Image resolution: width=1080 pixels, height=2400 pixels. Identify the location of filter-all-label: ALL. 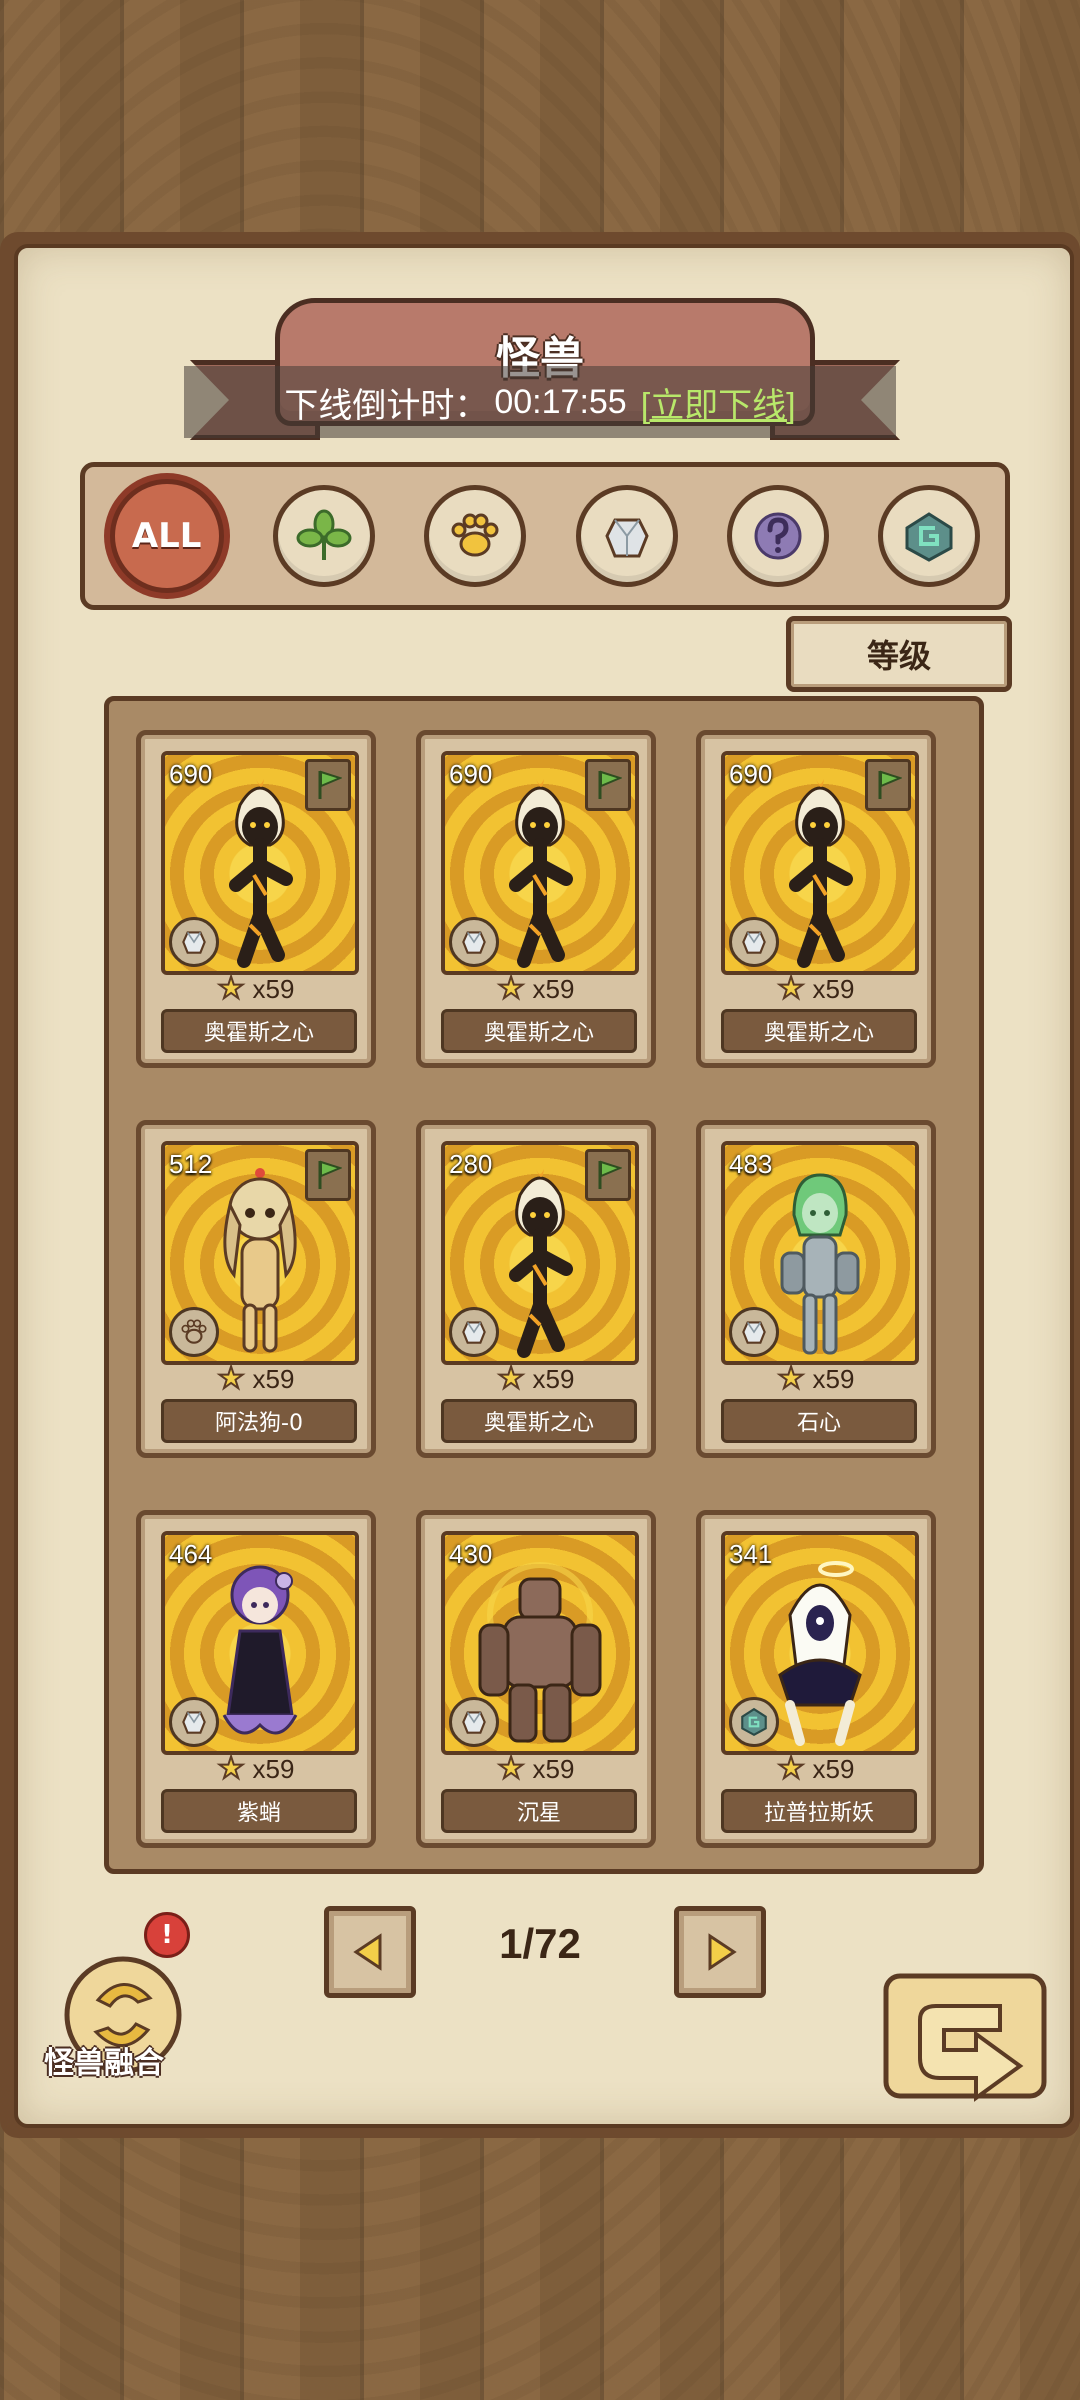
(166, 536).